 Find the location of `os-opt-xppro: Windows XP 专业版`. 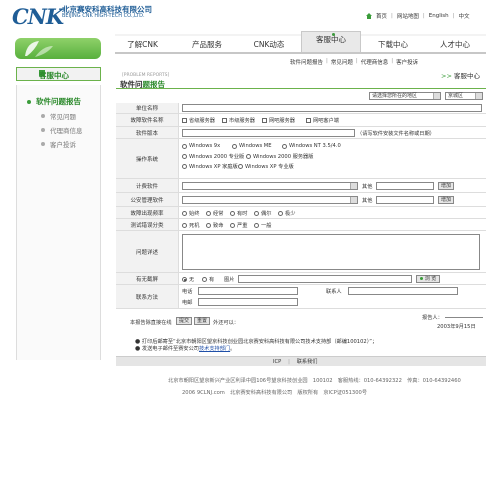

os-opt-xppro: Windows XP 专业版 is located at coordinates (266, 166).